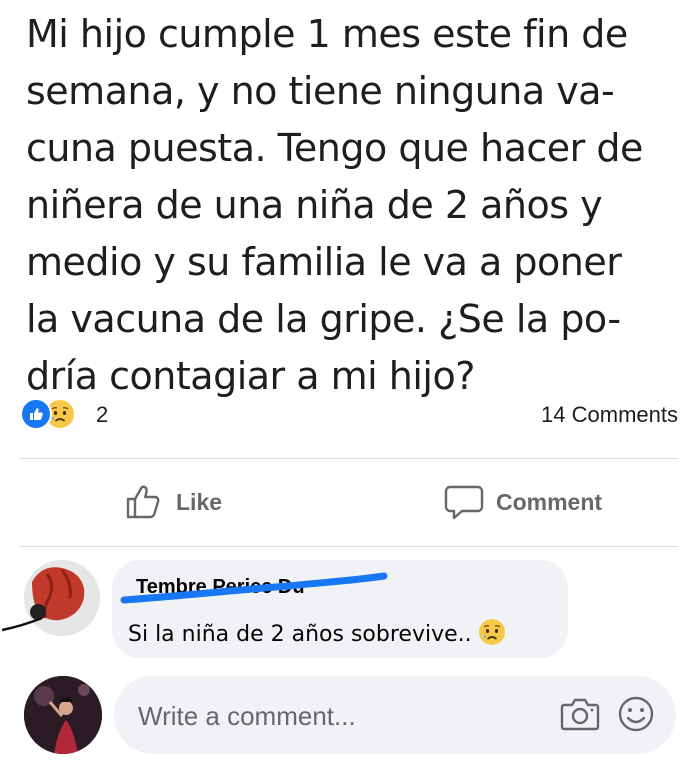  Describe the element at coordinates (254, 588) in the screenshot. I see `redaction-scribble` at that location.